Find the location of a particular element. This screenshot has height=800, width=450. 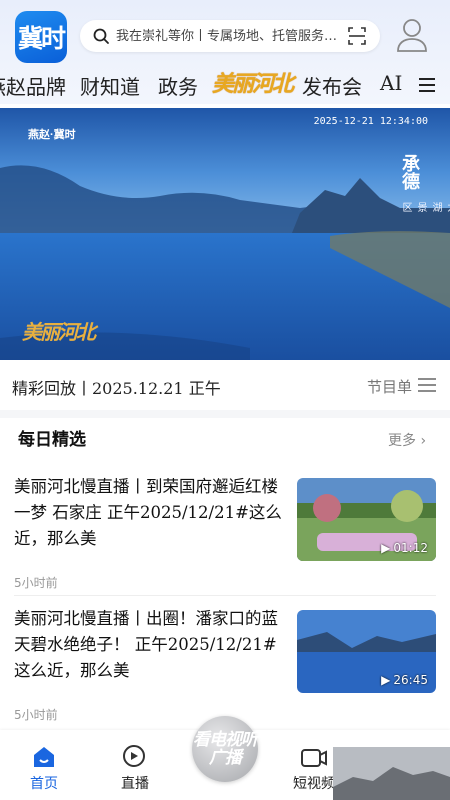

nav-item-government: 政务 is located at coordinates (178, 85).